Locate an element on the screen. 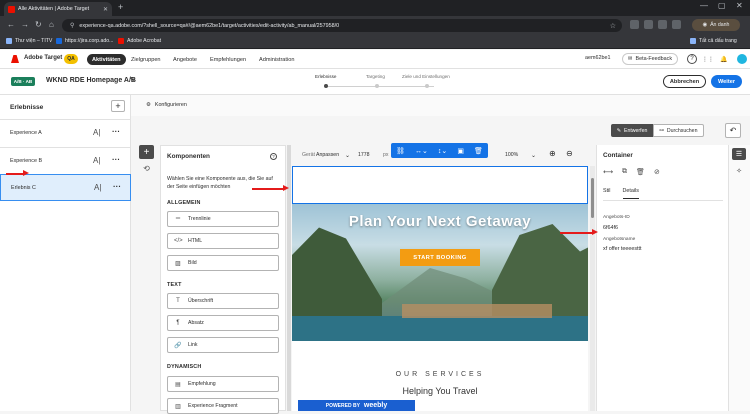  puzzle-icon is located at coordinates (662, 24).